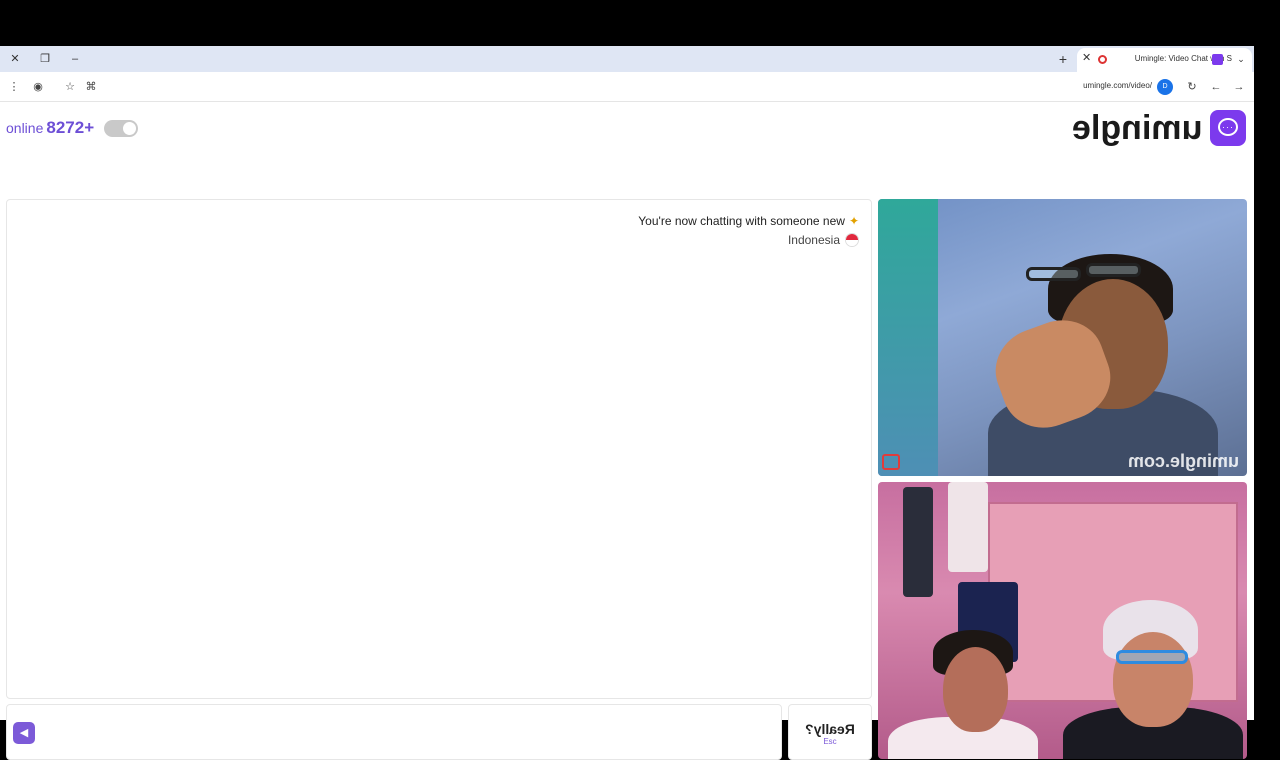 The width and height of the screenshot is (1280, 760). Describe the element at coordinates (1102, 59) in the screenshot. I see `recording-indicator-icon` at that location.